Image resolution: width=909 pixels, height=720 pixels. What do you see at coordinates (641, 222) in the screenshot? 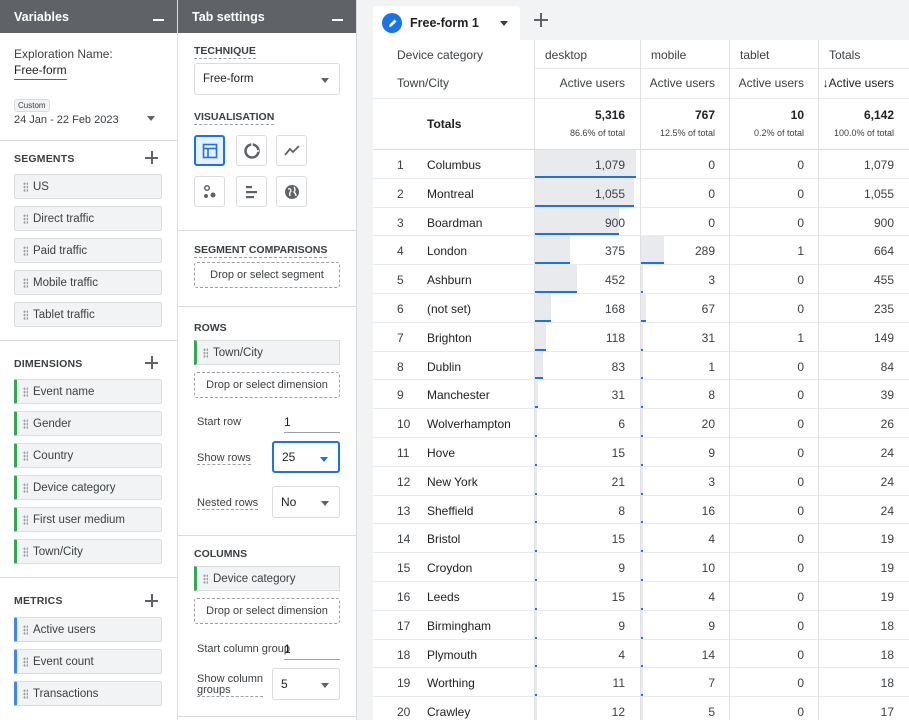
I see `table-row: 3 Boardman 900 0 0 900` at bounding box center [641, 222].